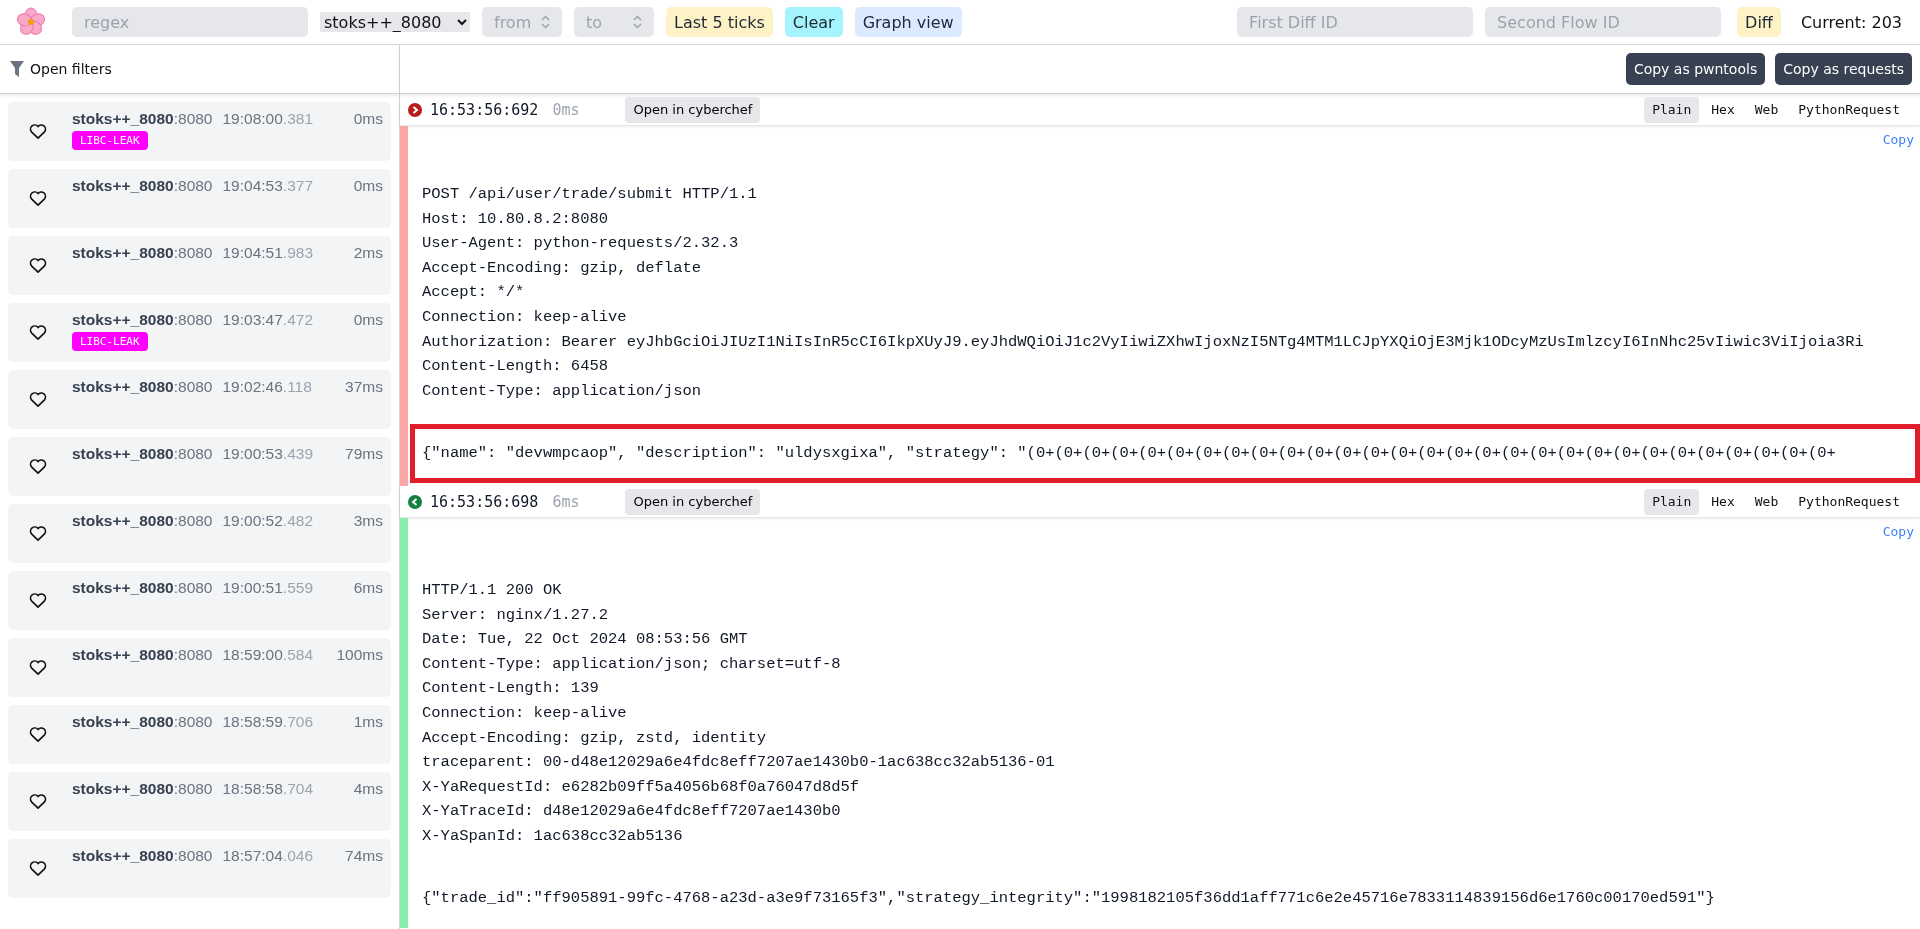  Describe the element at coordinates (395, 22) in the screenshot. I see `service-dropdown: stoks++_8080` at that location.